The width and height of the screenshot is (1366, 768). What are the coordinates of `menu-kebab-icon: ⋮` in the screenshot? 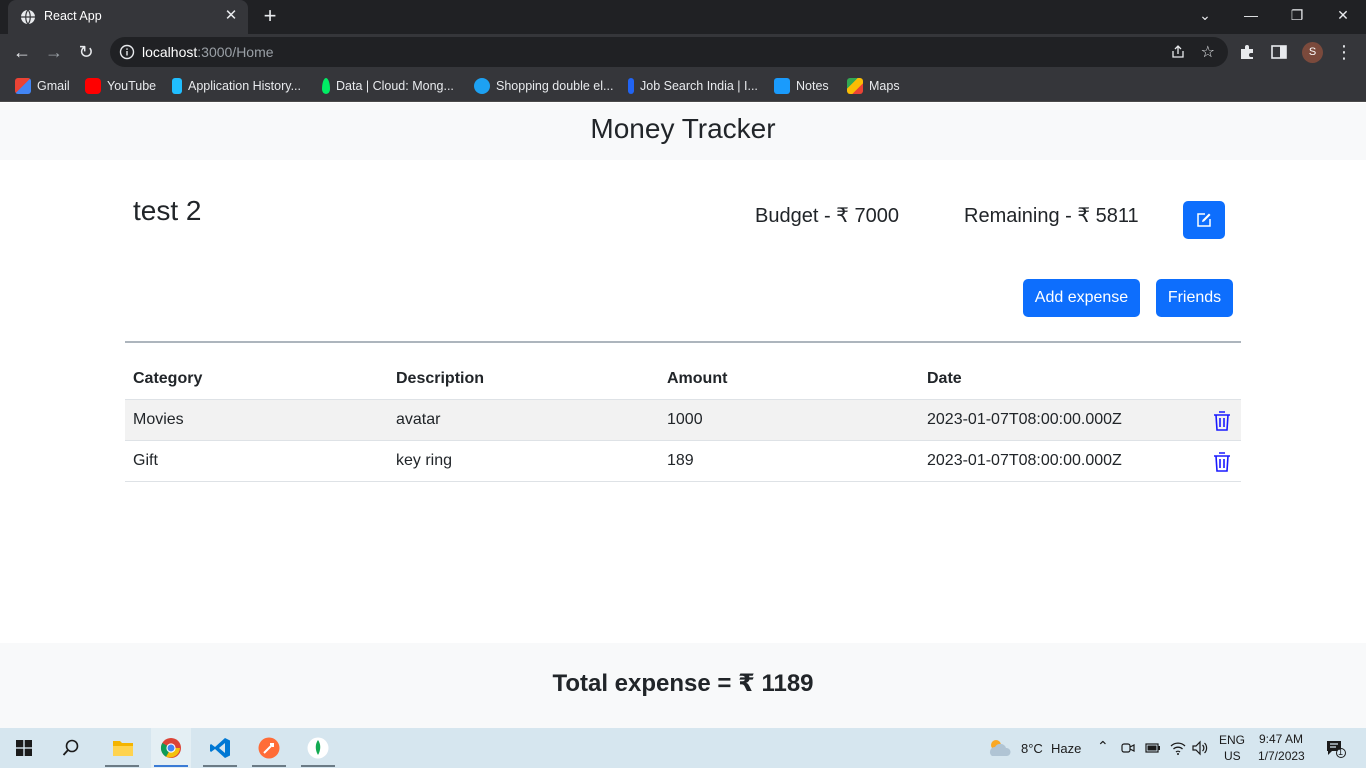 It's located at (1344, 52).